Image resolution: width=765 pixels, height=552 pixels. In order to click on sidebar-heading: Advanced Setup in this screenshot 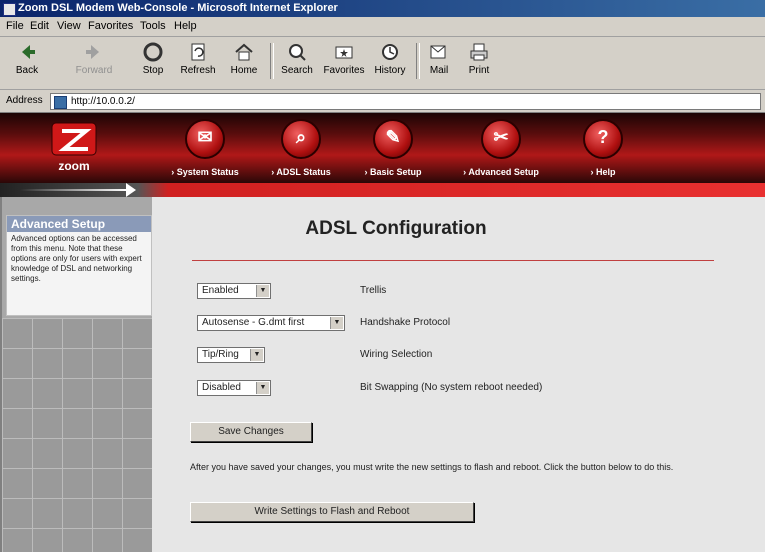, I will do `click(79, 224)`.